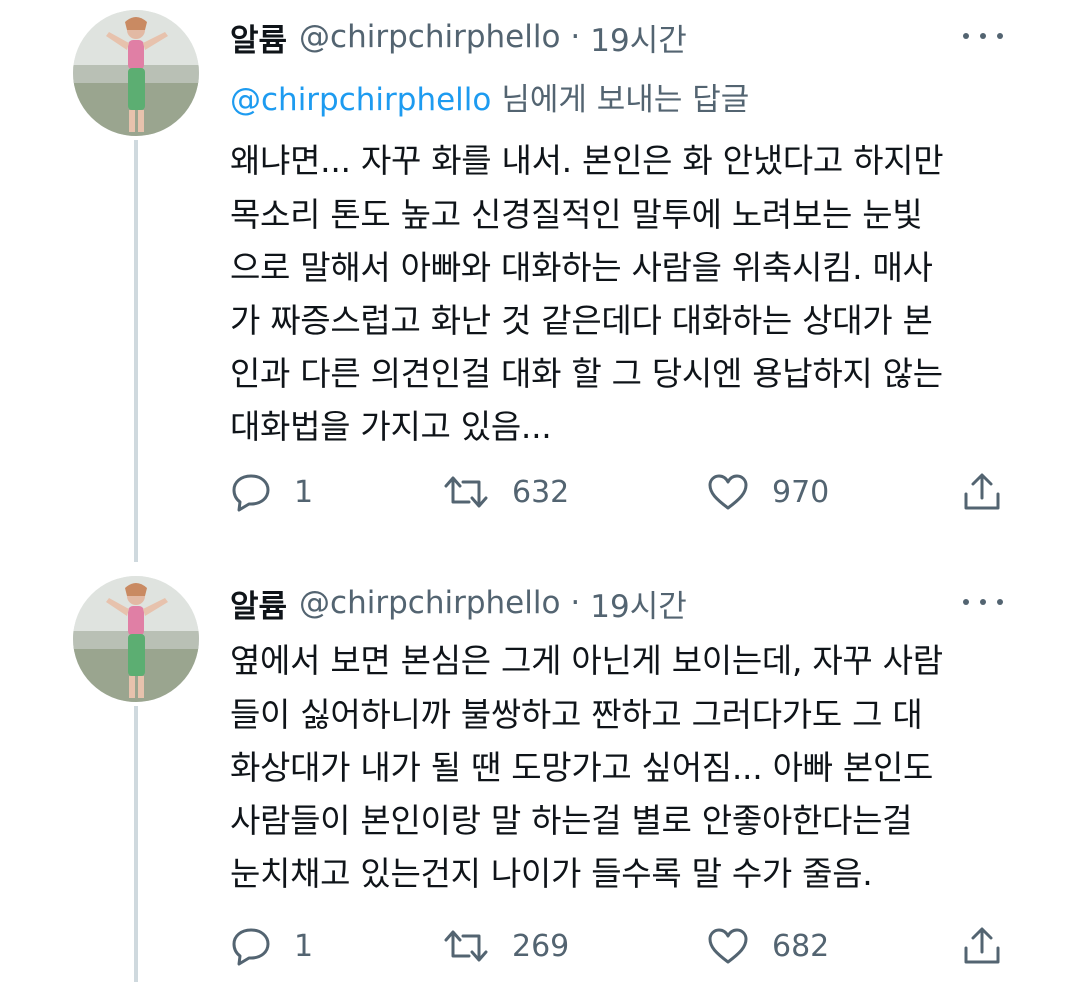 This screenshot has height=982, width=1080. I want to click on like-count: 682, so click(801, 946).